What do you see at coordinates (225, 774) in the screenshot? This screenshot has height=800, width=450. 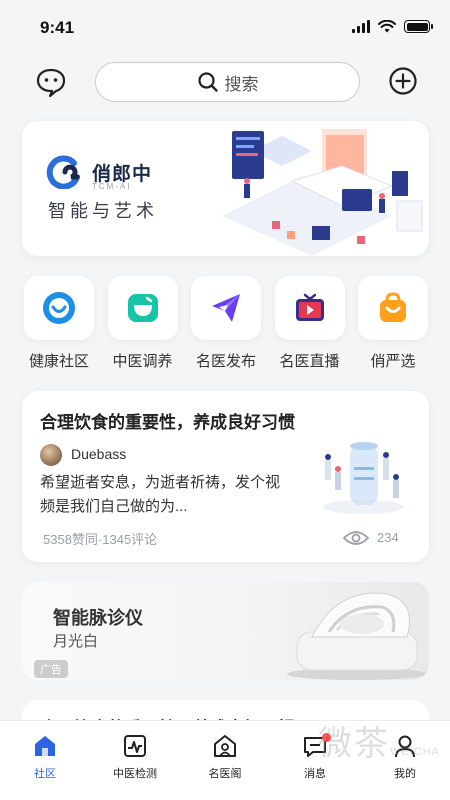 I see `tab-label: 名医阁` at bounding box center [225, 774].